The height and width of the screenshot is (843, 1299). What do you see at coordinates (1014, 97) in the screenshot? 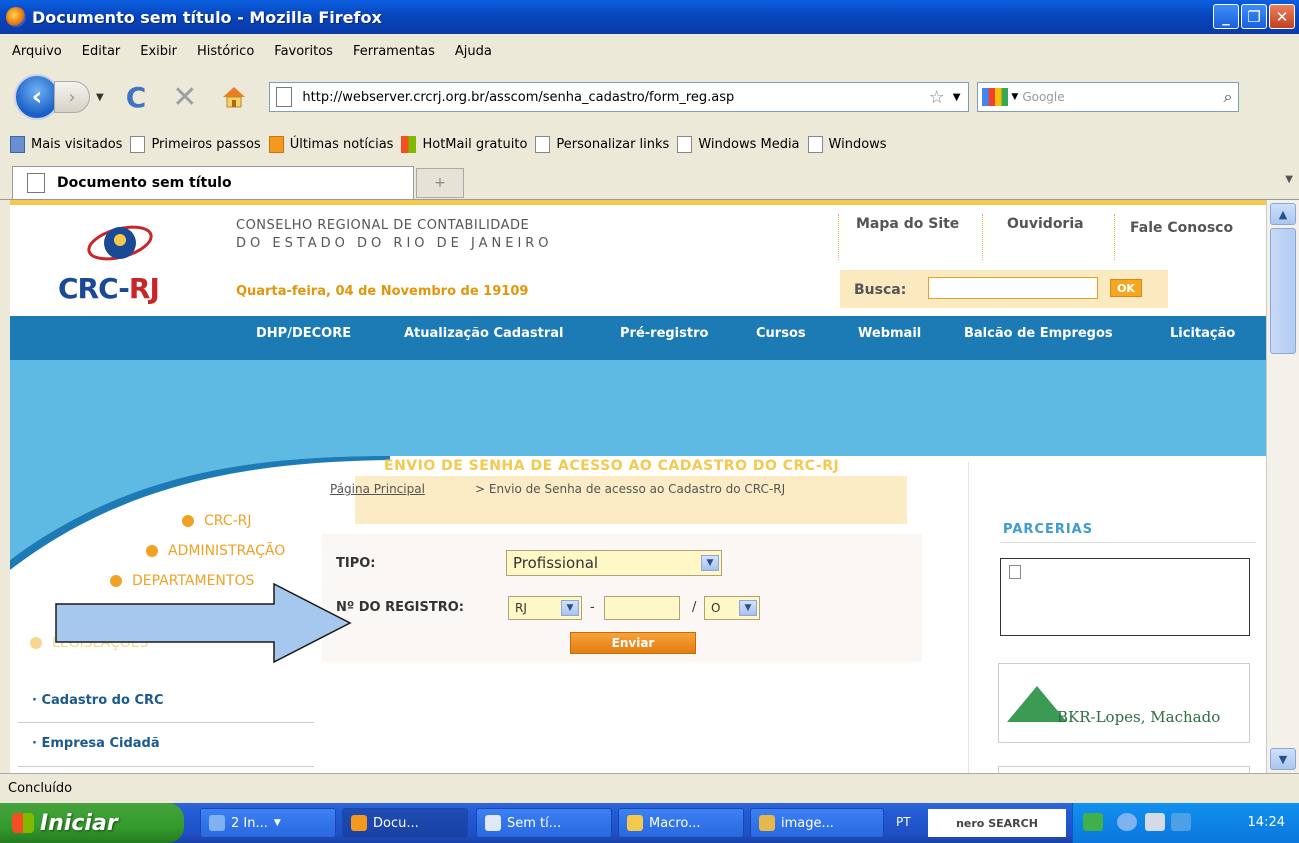
I see `search-engine-dropdown-icon: ▼` at bounding box center [1014, 97].